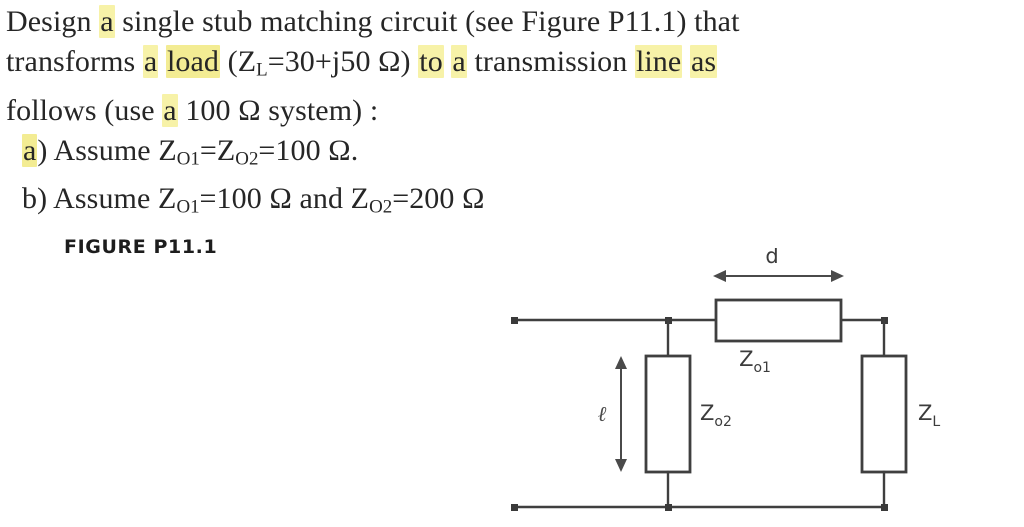 The width and height of the screenshot is (1024, 527). What do you see at coordinates (80, 110) in the screenshot?
I see `line3-segment-1: follows (use` at bounding box center [80, 110].